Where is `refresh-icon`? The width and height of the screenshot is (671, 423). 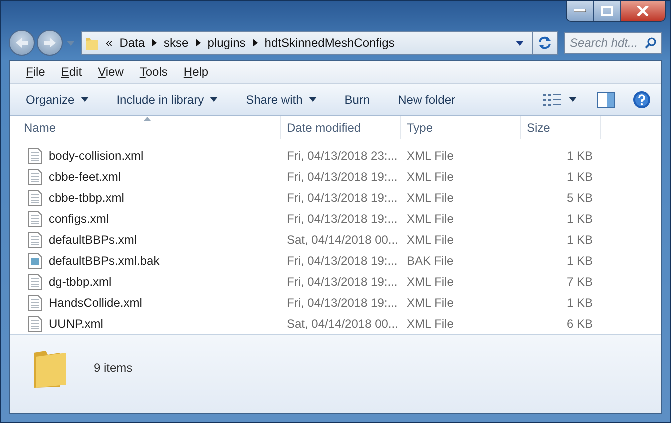 refresh-icon is located at coordinates (545, 43).